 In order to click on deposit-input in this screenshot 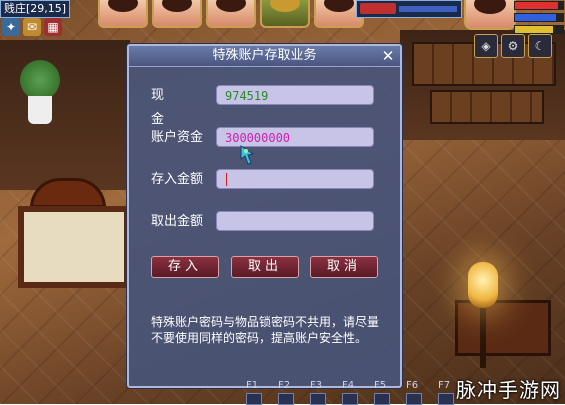, I will do `click(295, 179)`.